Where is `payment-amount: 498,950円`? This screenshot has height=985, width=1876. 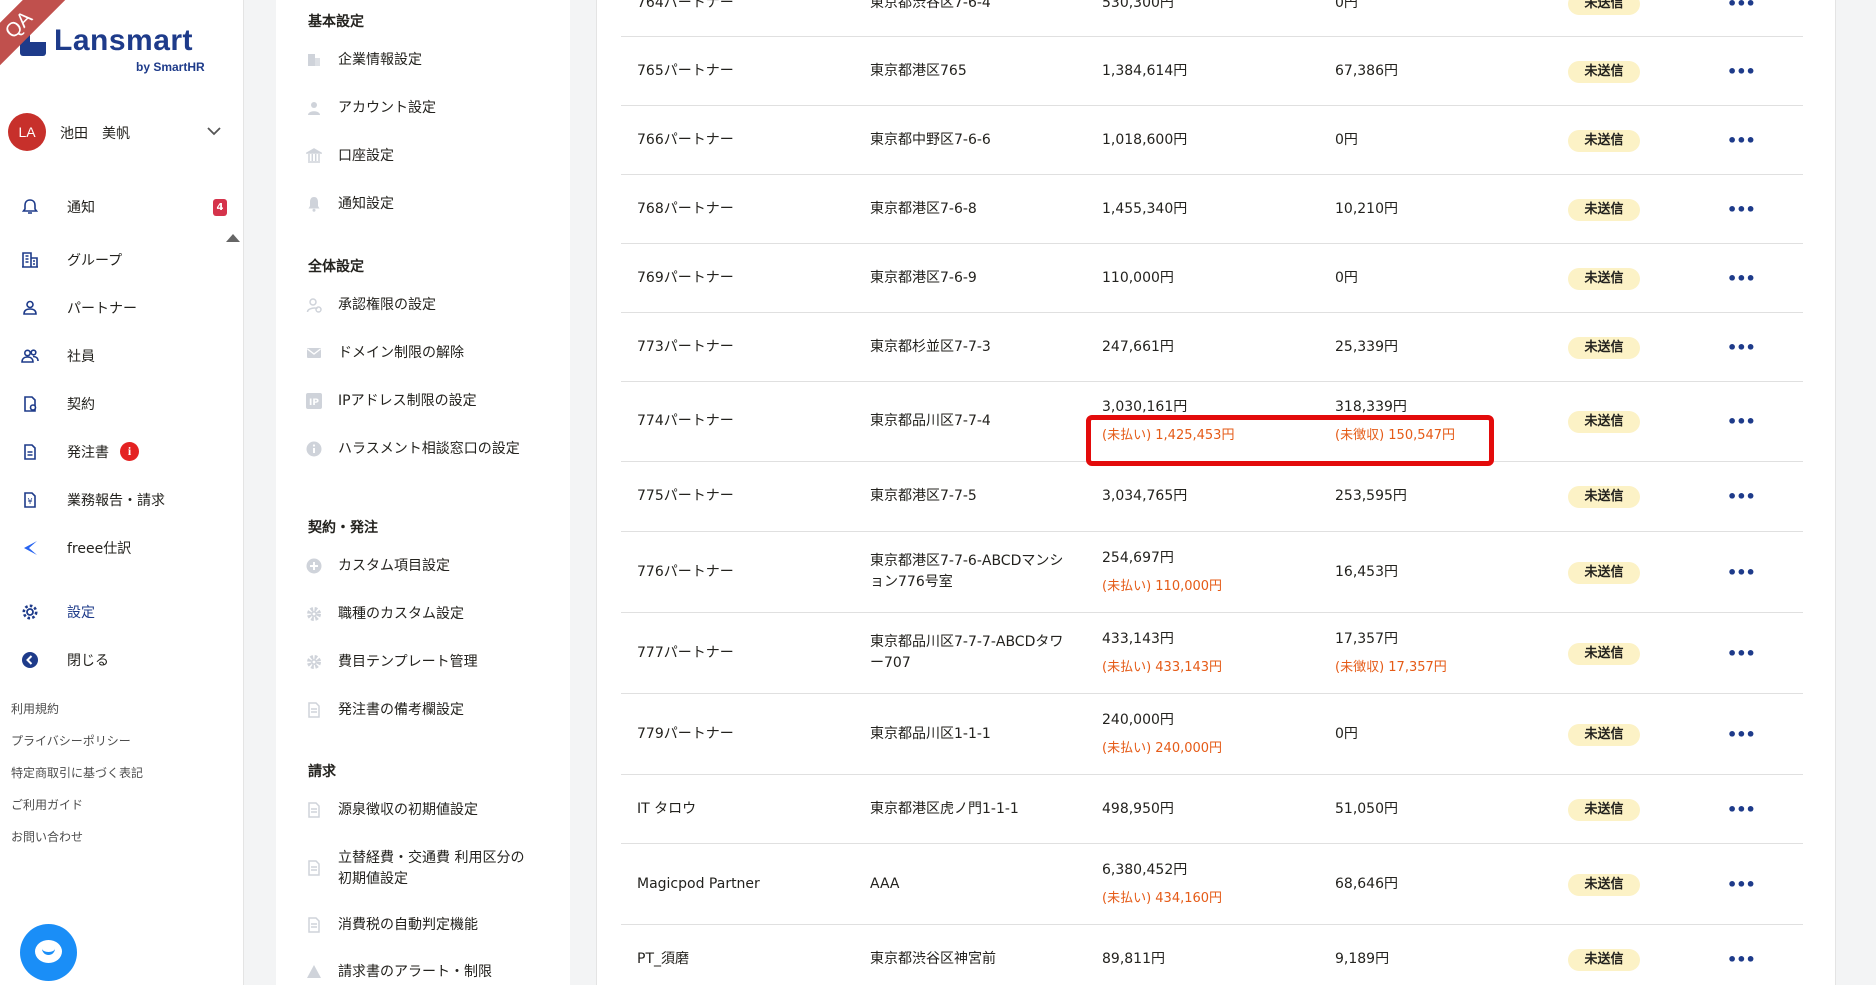
payment-amount: 498,950円 is located at coordinates (1138, 809).